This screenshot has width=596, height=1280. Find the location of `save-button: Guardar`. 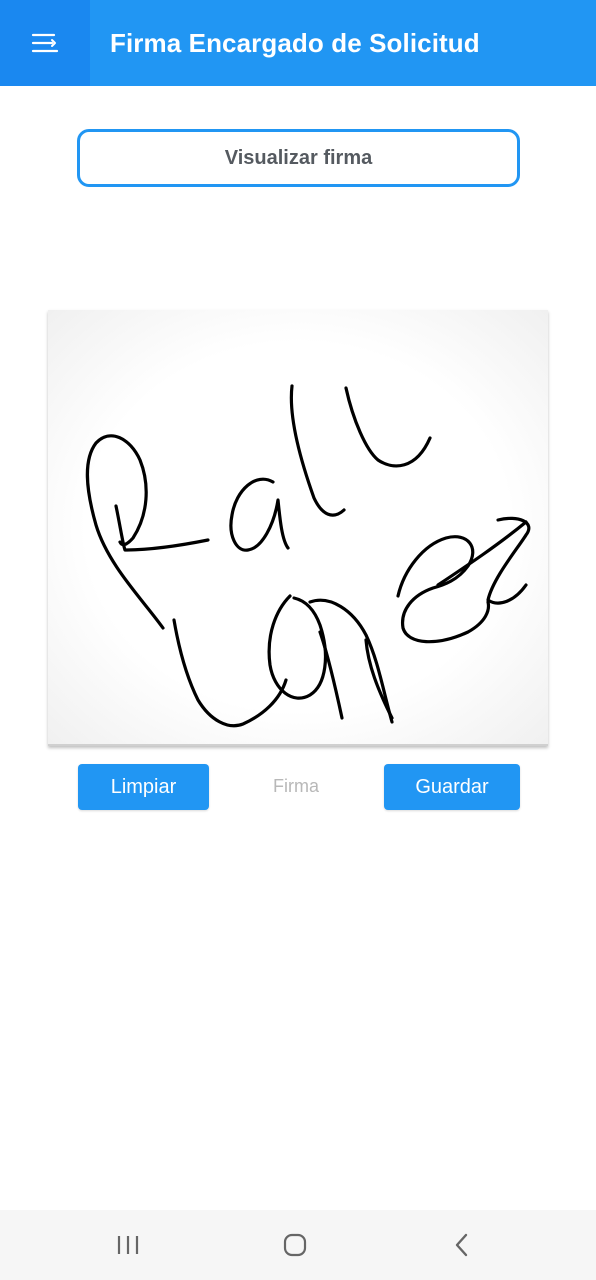

save-button: Guardar is located at coordinates (452, 787).